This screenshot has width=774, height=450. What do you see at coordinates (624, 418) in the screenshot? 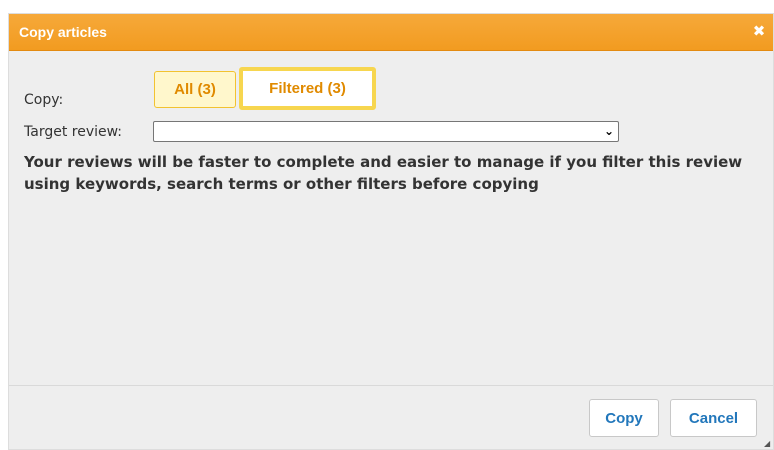
I see `copy-button: Copy` at bounding box center [624, 418].